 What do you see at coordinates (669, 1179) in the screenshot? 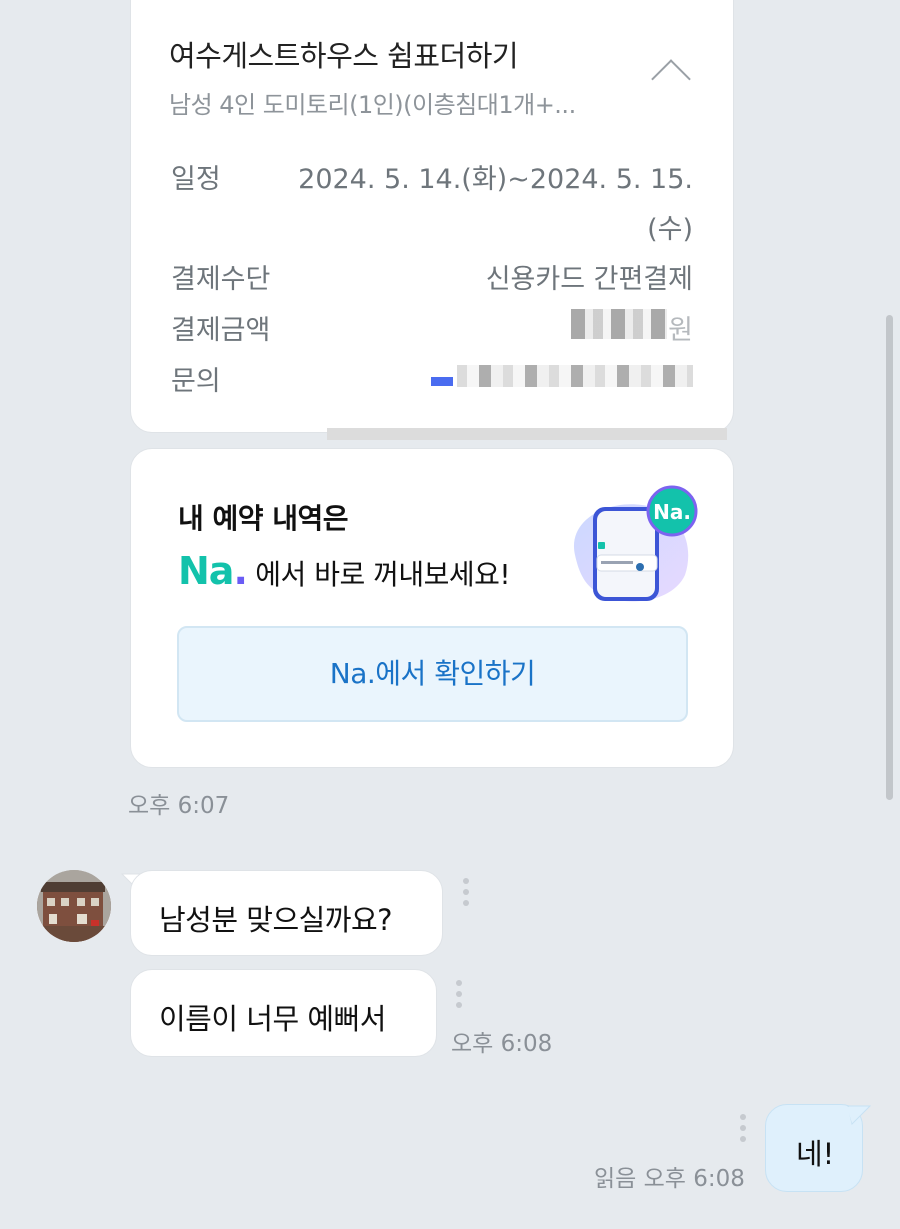
I see `read-receipt-timestamp: 읽음 오후 6:08` at bounding box center [669, 1179].